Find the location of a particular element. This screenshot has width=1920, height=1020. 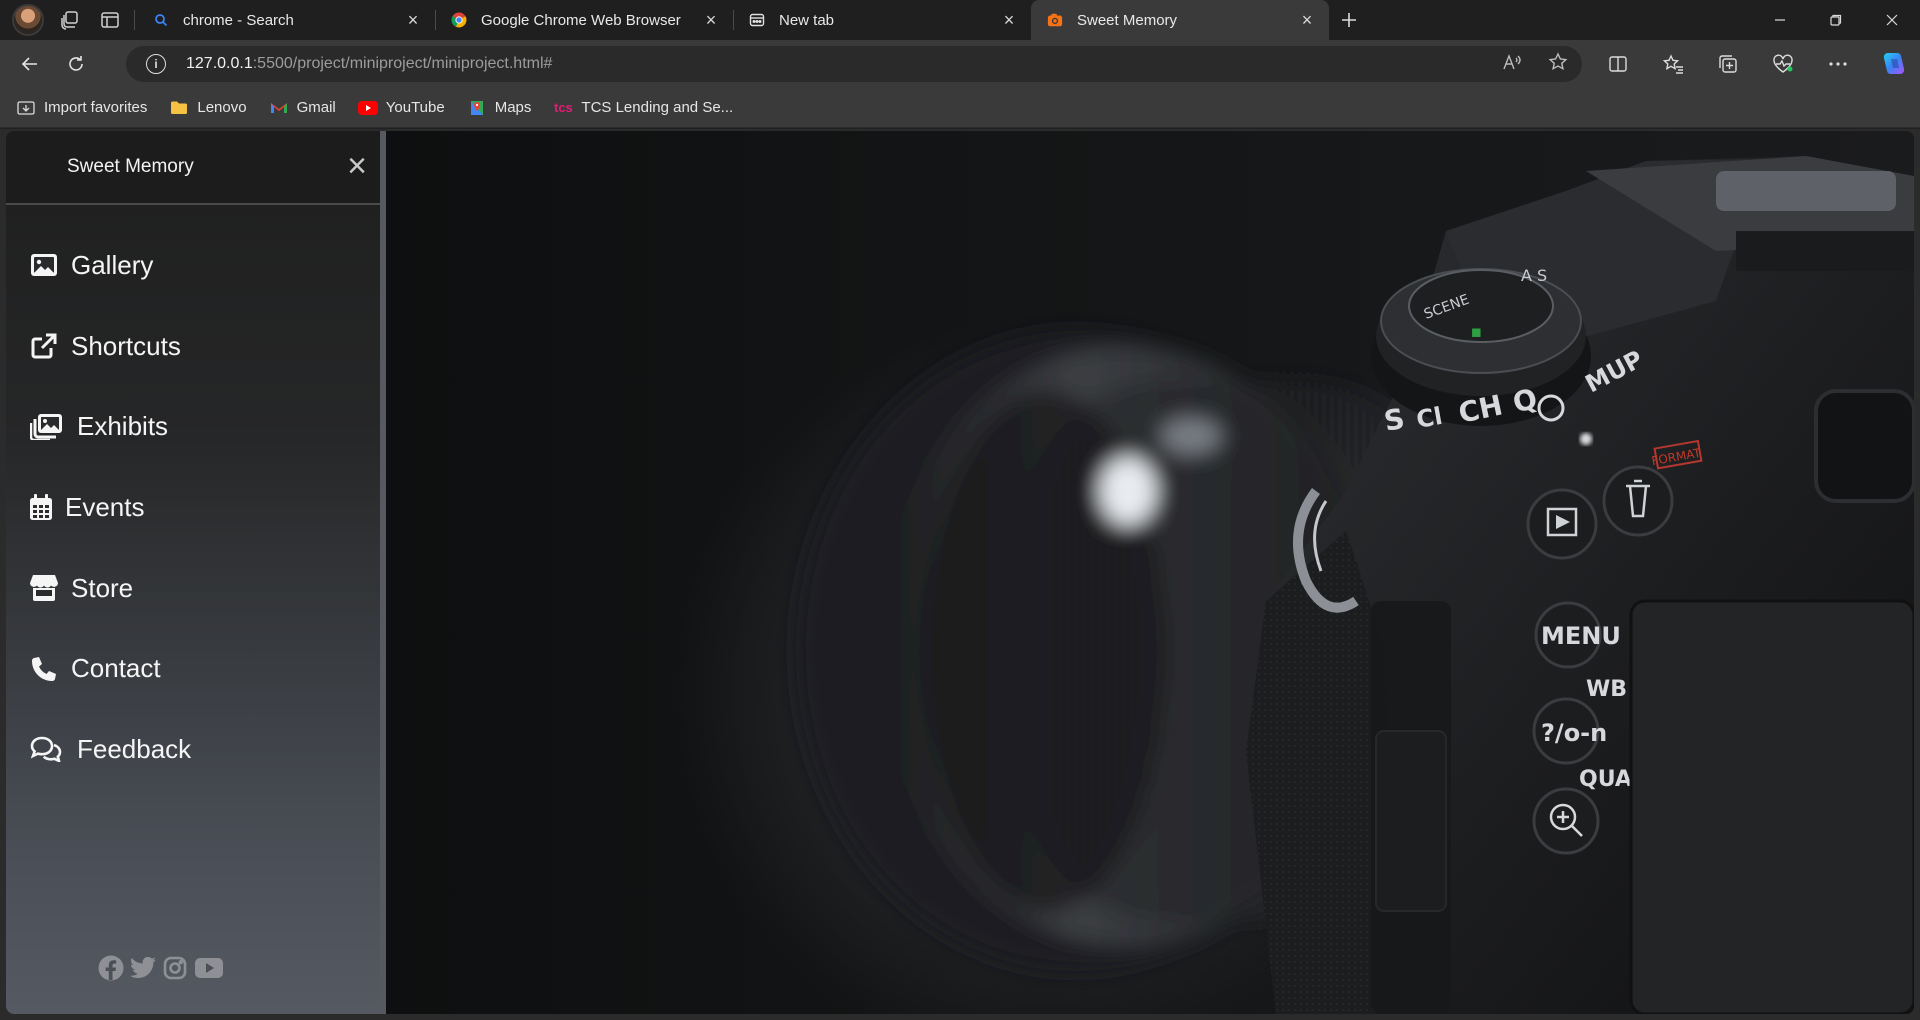

back-arrow-icon is located at coordinates (30, 64).